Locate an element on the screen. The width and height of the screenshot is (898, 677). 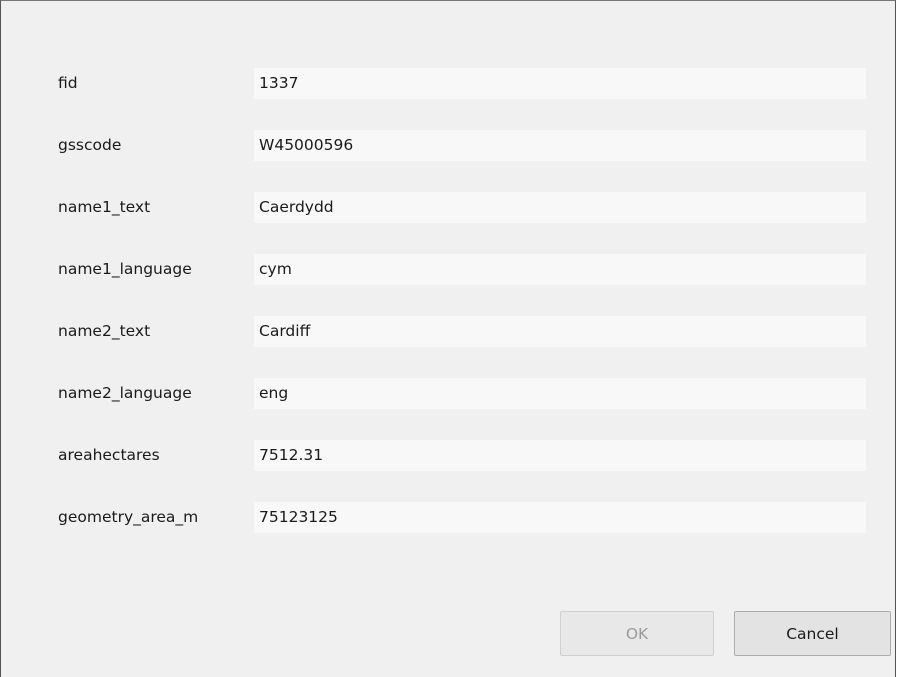
field-label-geometry-area-m: geometry_area_m is located at coordinates (128, 517).